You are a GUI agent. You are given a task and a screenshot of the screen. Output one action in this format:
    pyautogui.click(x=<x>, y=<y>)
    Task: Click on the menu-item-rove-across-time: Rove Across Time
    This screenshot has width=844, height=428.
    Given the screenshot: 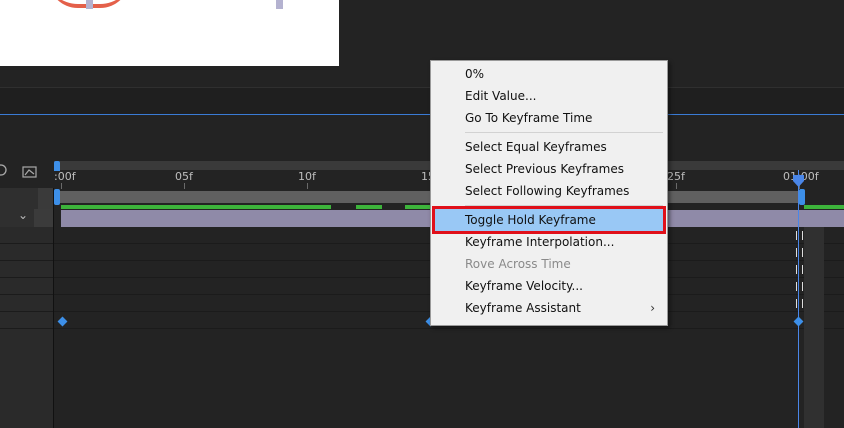 What is the action you would take?
    pyautogui.click(x=518, y=264)
    